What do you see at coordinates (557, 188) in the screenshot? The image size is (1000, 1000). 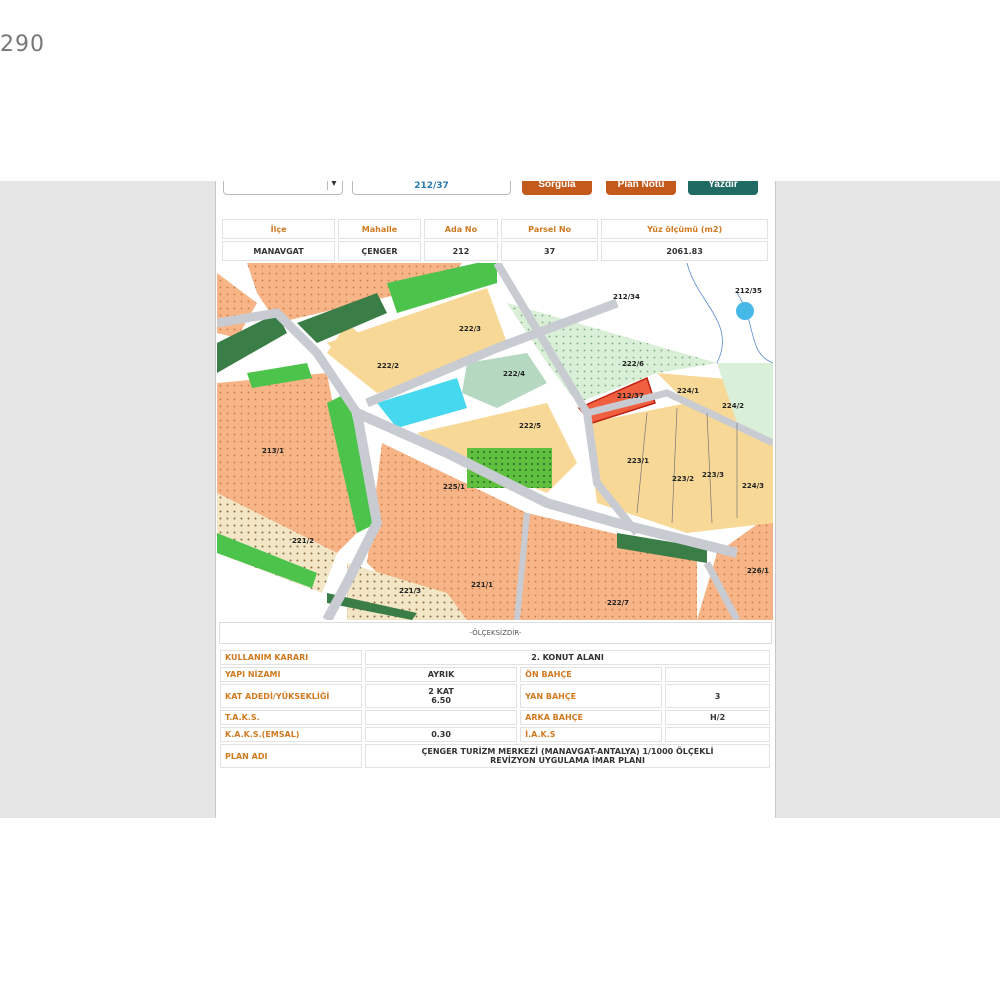 I see `sorgula-button: Sorgula` at bounding box center [557, 188].